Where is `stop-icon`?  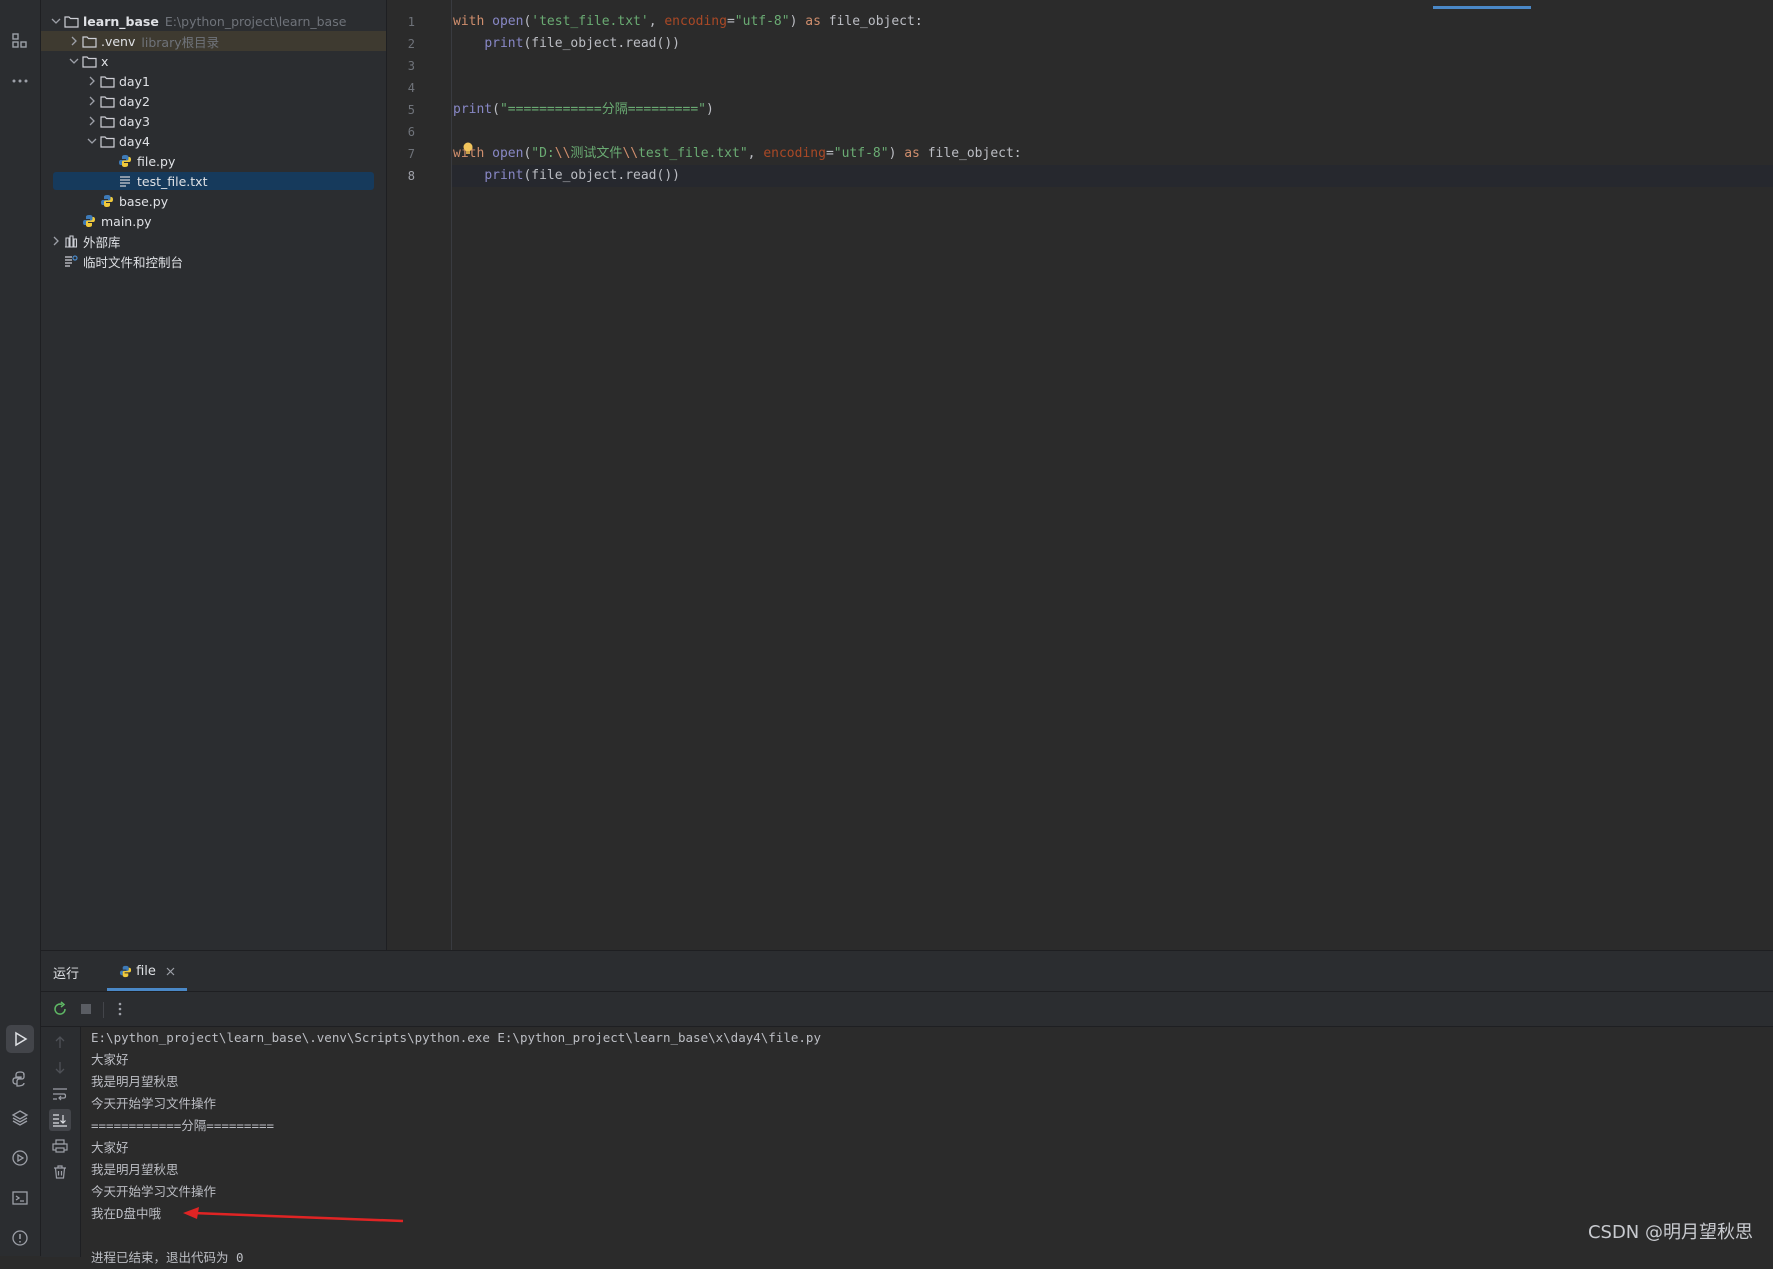 stop-icon is located at coordinates (86, 1009).